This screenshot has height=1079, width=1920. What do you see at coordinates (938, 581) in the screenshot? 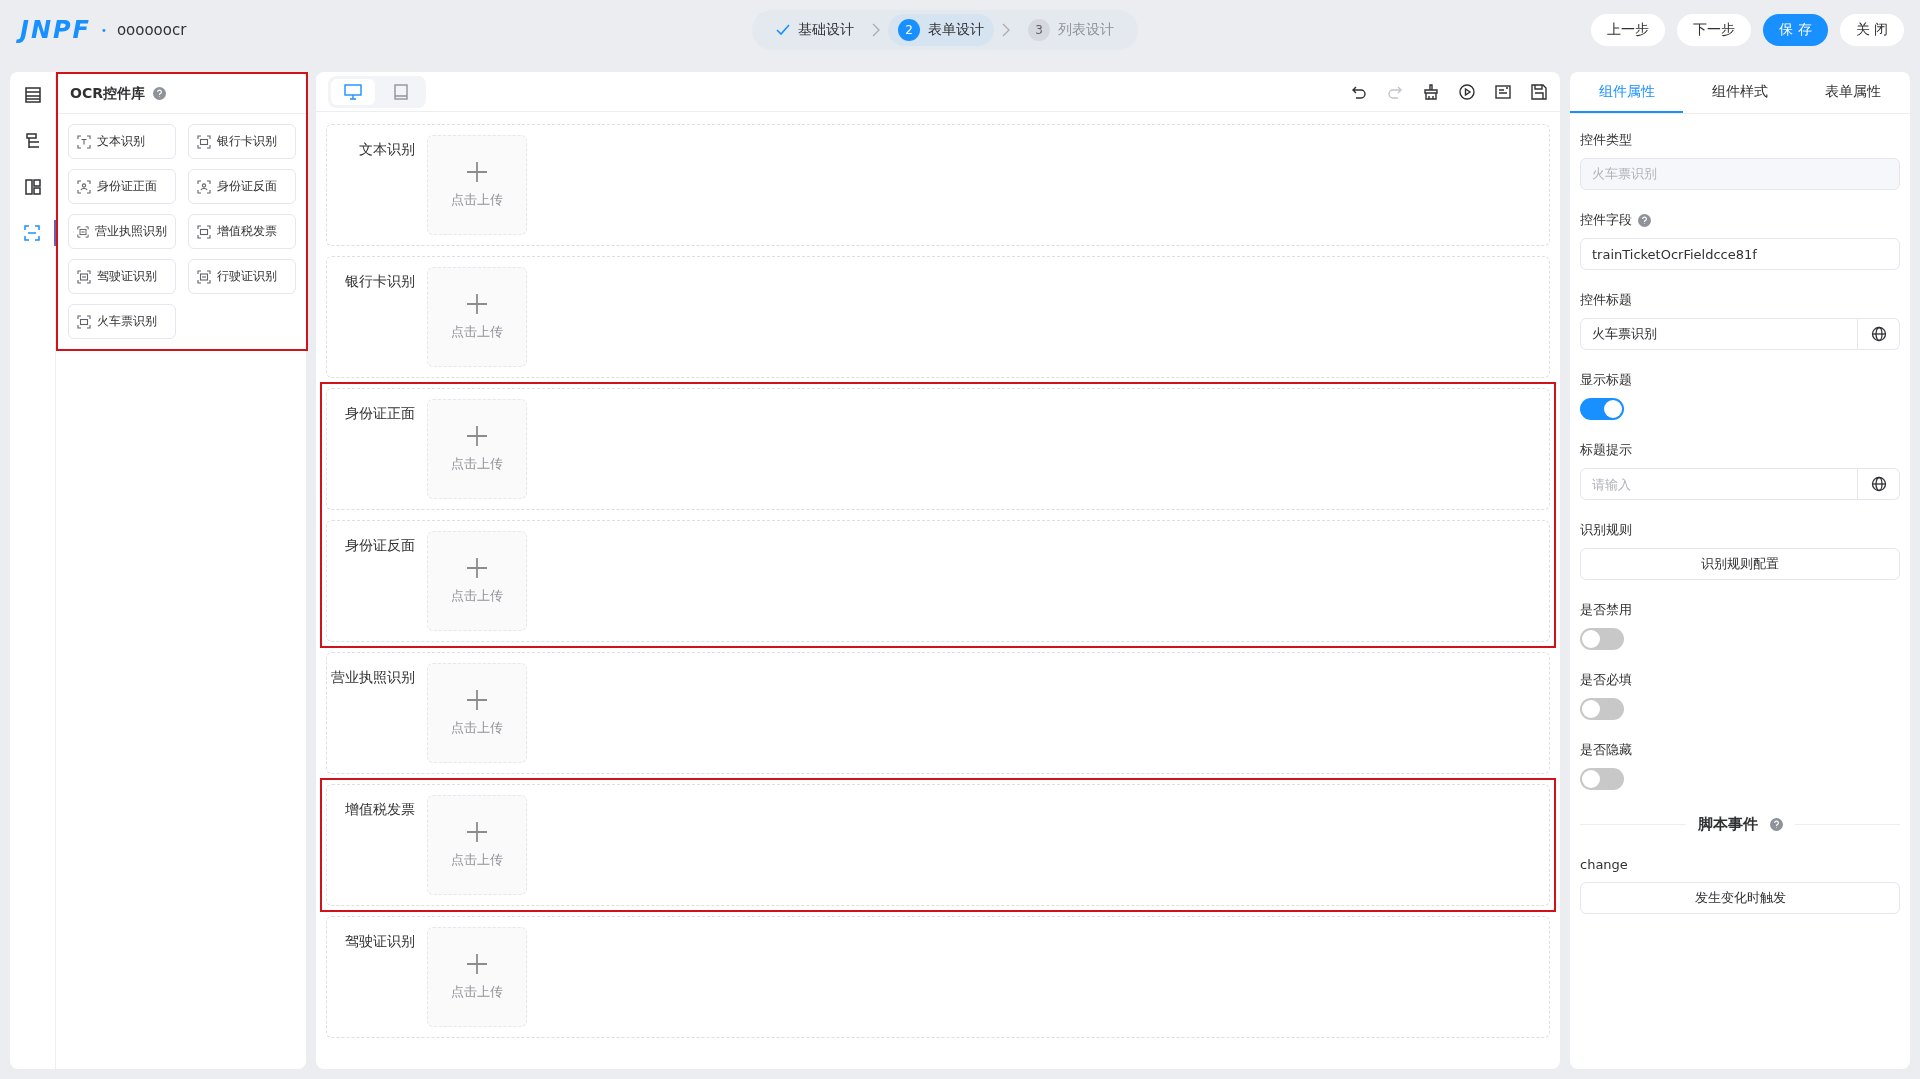
I see `form-row: 身份证反面 点击上传` at bounding box center [938, 581].